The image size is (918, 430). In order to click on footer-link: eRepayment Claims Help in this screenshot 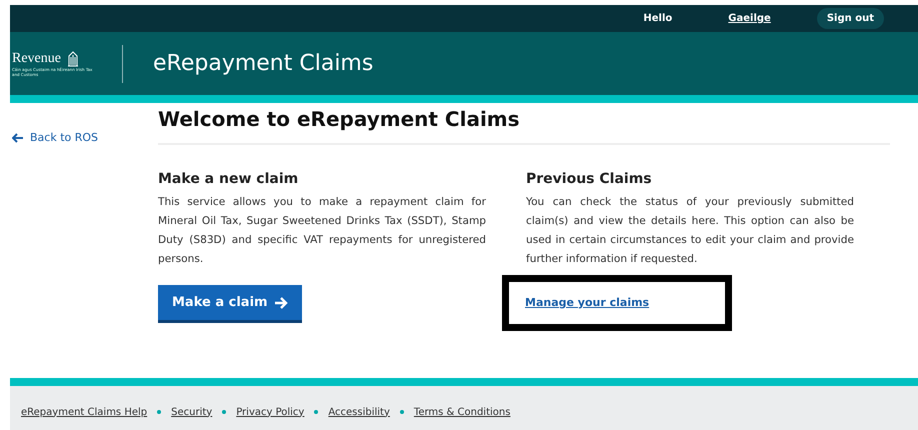, I will do `click(84, 412)`.